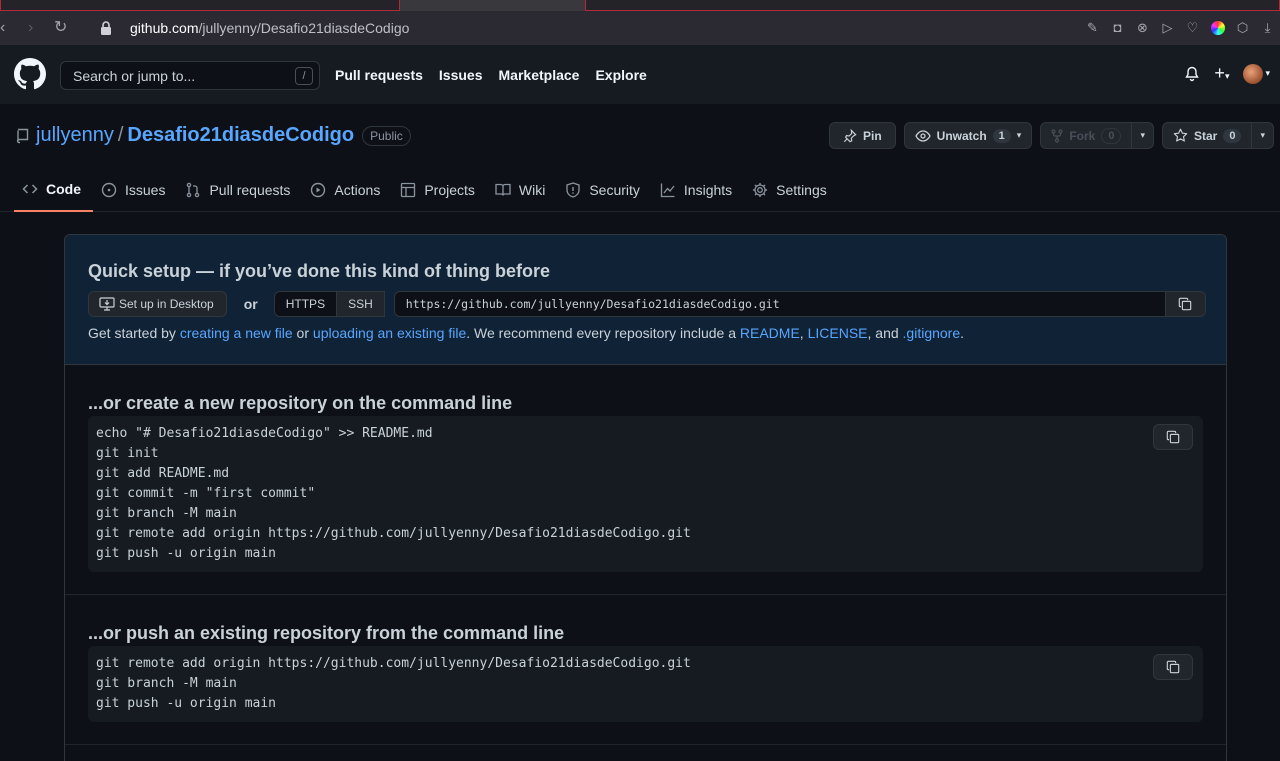  What do you see at coordinates (1217, 27) in the screenshot?
I see `color-wheel-icon` at bounding box center [1217, 27].